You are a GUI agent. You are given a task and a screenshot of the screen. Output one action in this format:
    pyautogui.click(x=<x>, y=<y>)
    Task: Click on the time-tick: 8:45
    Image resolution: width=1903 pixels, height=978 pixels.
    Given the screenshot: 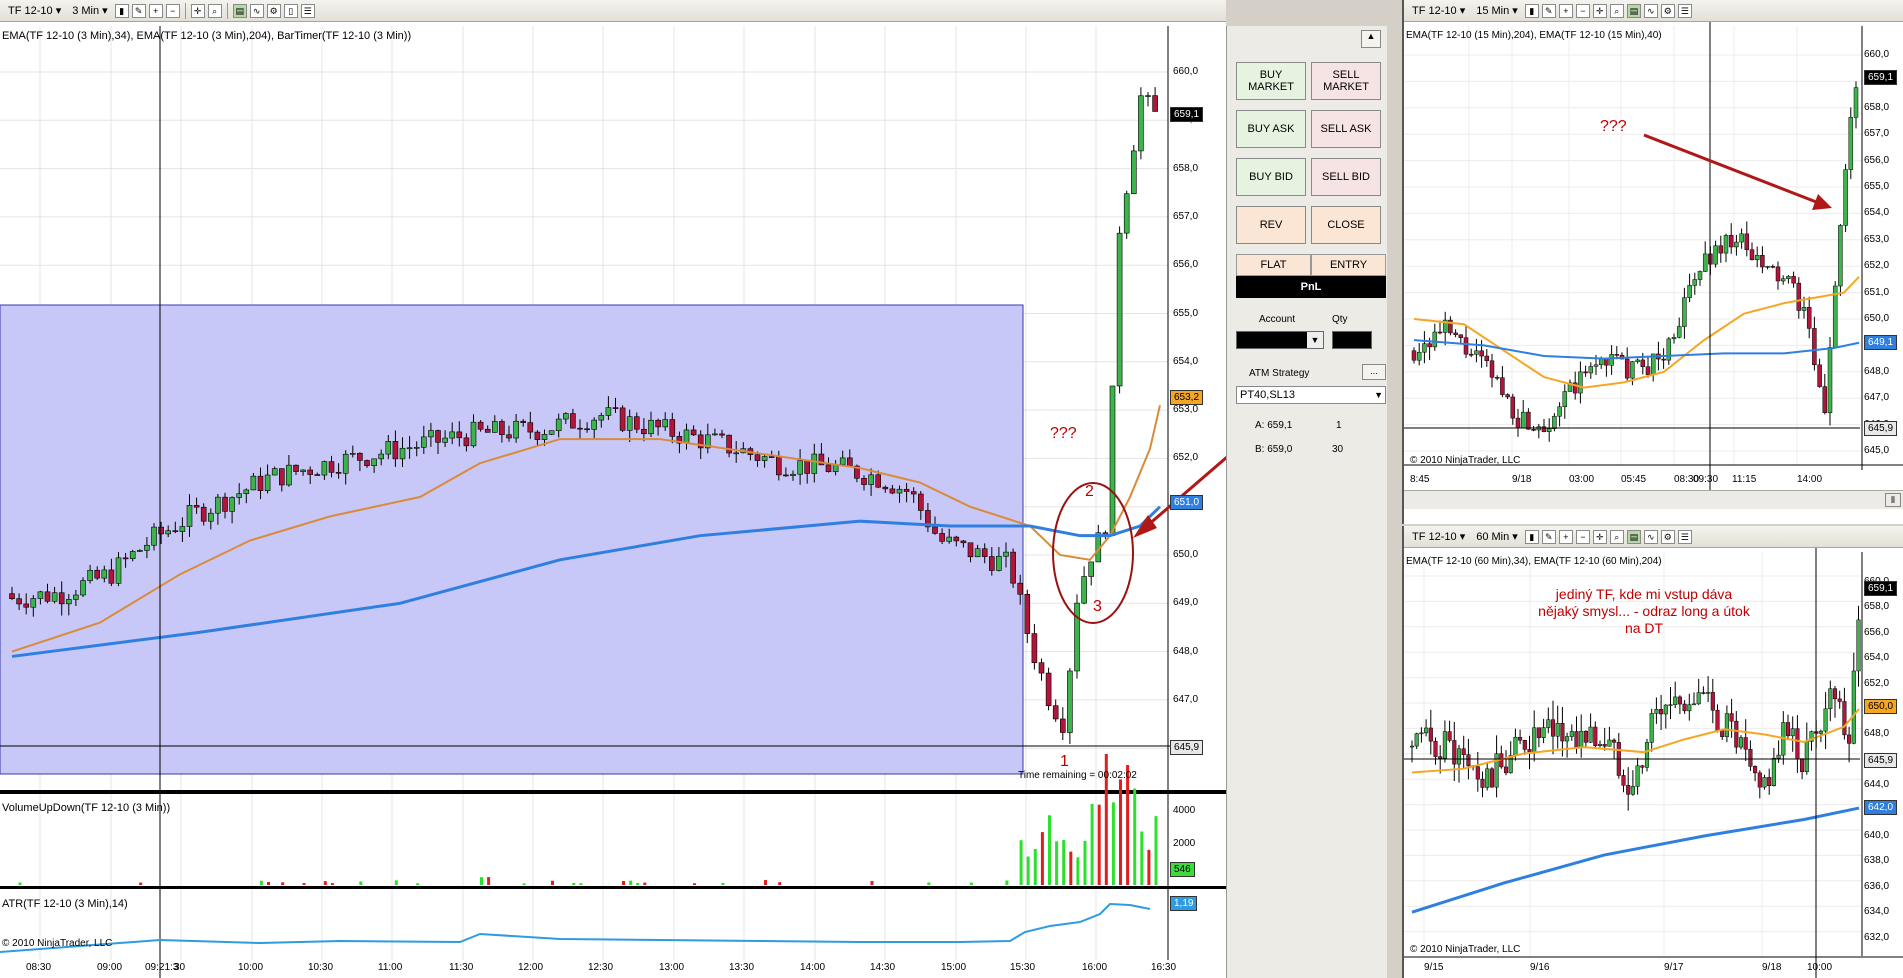 What is the action you would take?
    pyautogui.click(x=1420, y=479)
    